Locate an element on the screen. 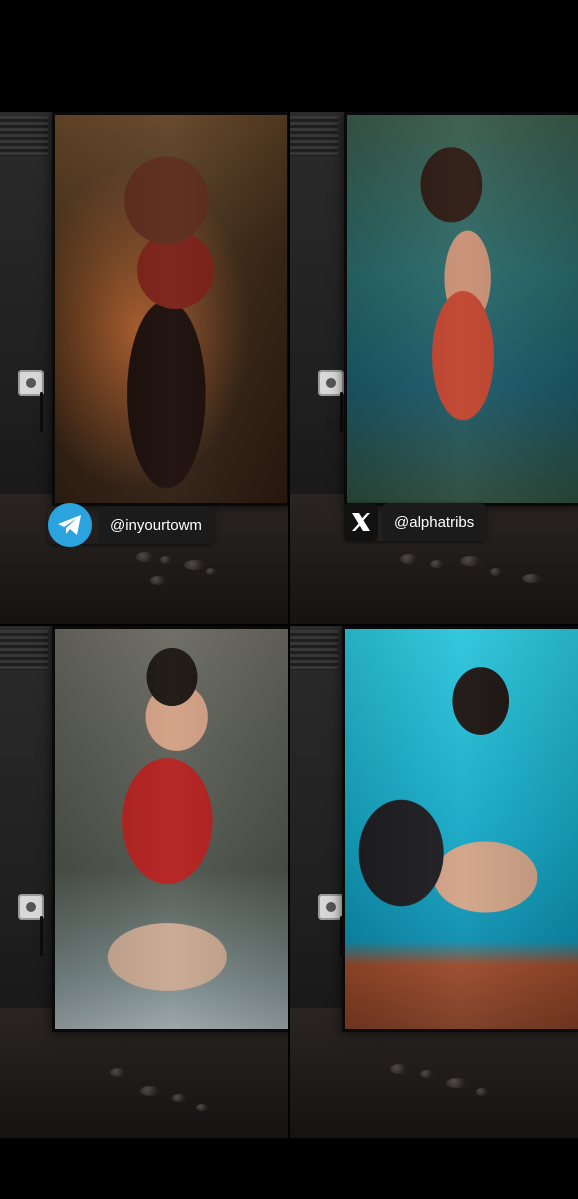 The height and width of the screenshot is (1199, 578). telegram-watermark: @inyourtowm is located at coordinates (131, 525).